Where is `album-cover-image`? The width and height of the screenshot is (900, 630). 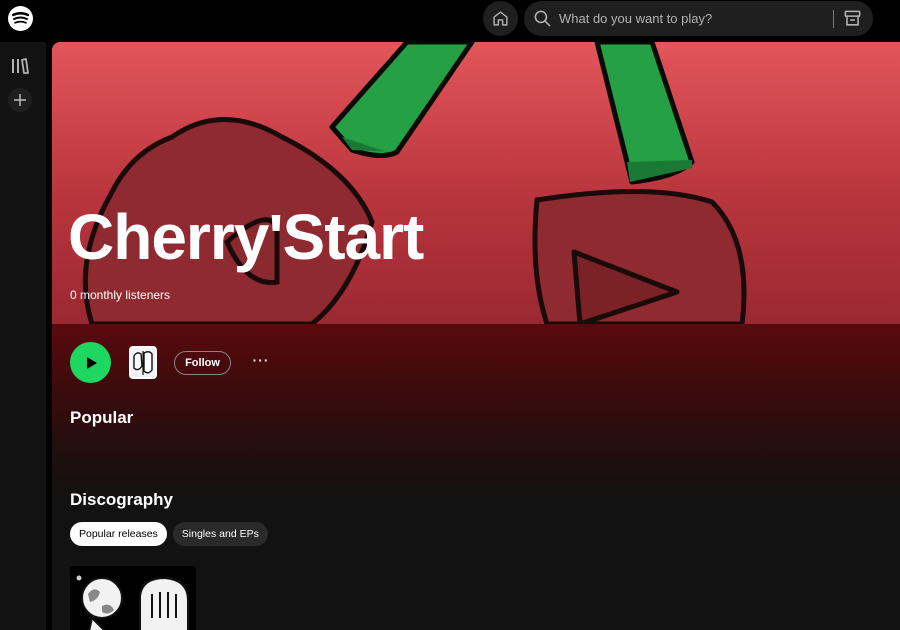
album-cover-image is located at coordinates (133, 598).